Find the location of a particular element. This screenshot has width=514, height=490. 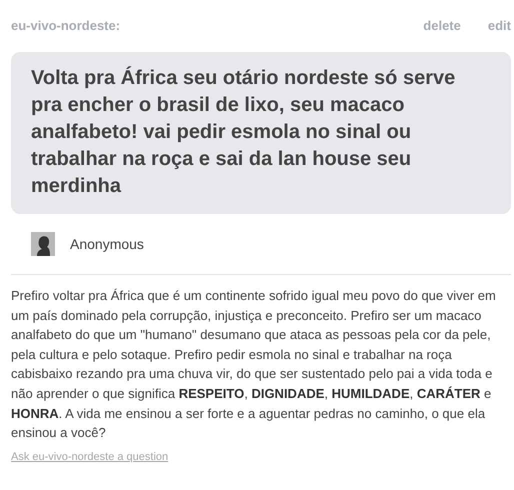

avatar-icon is located at coordinates (43, 244).